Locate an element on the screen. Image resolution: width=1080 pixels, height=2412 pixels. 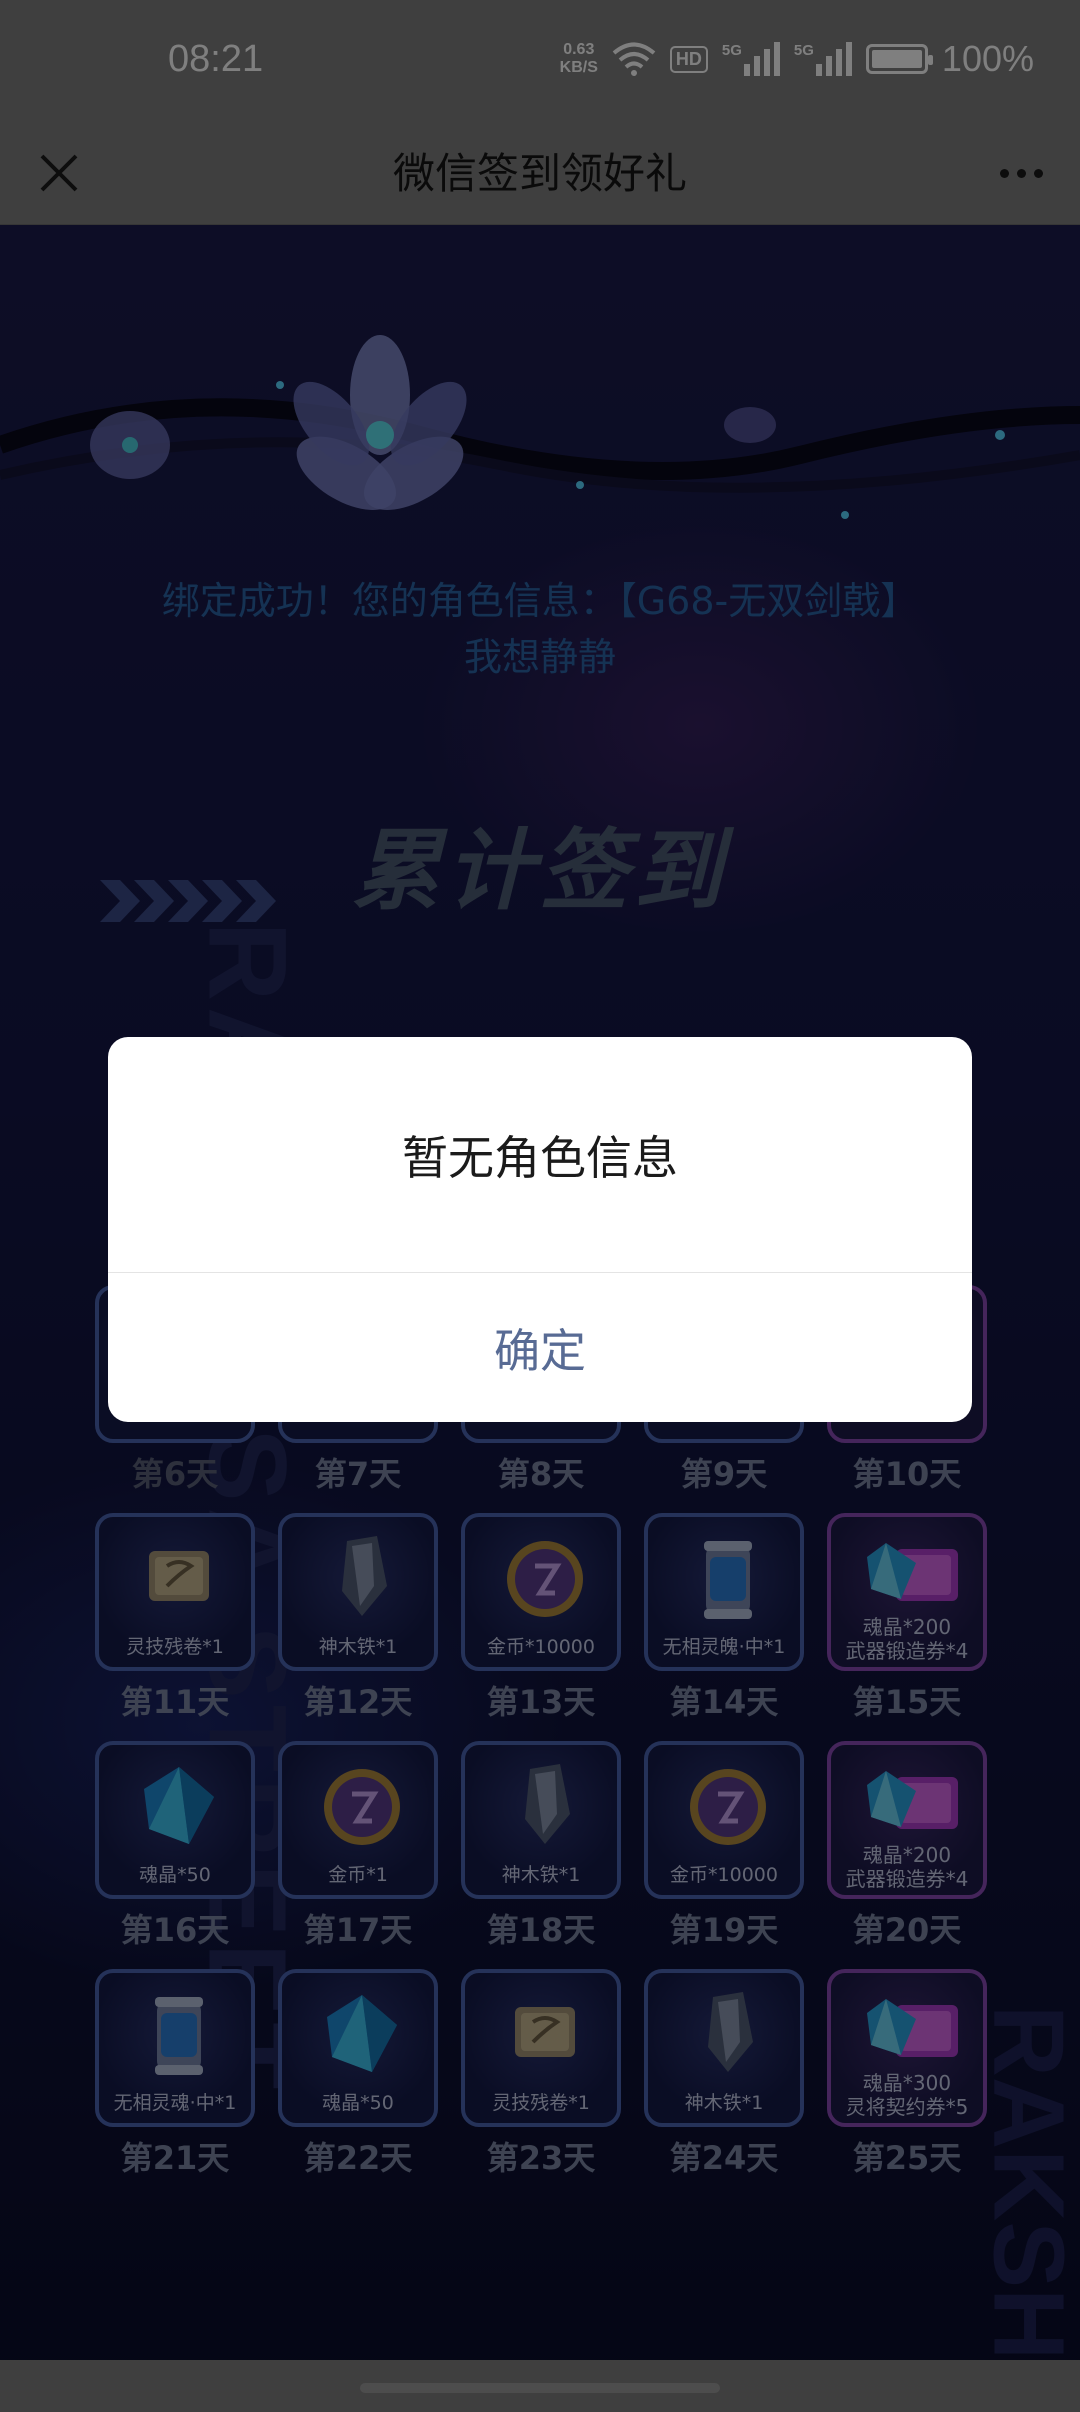
confirm-button: 确定 is located at coordinates (540, 1347).